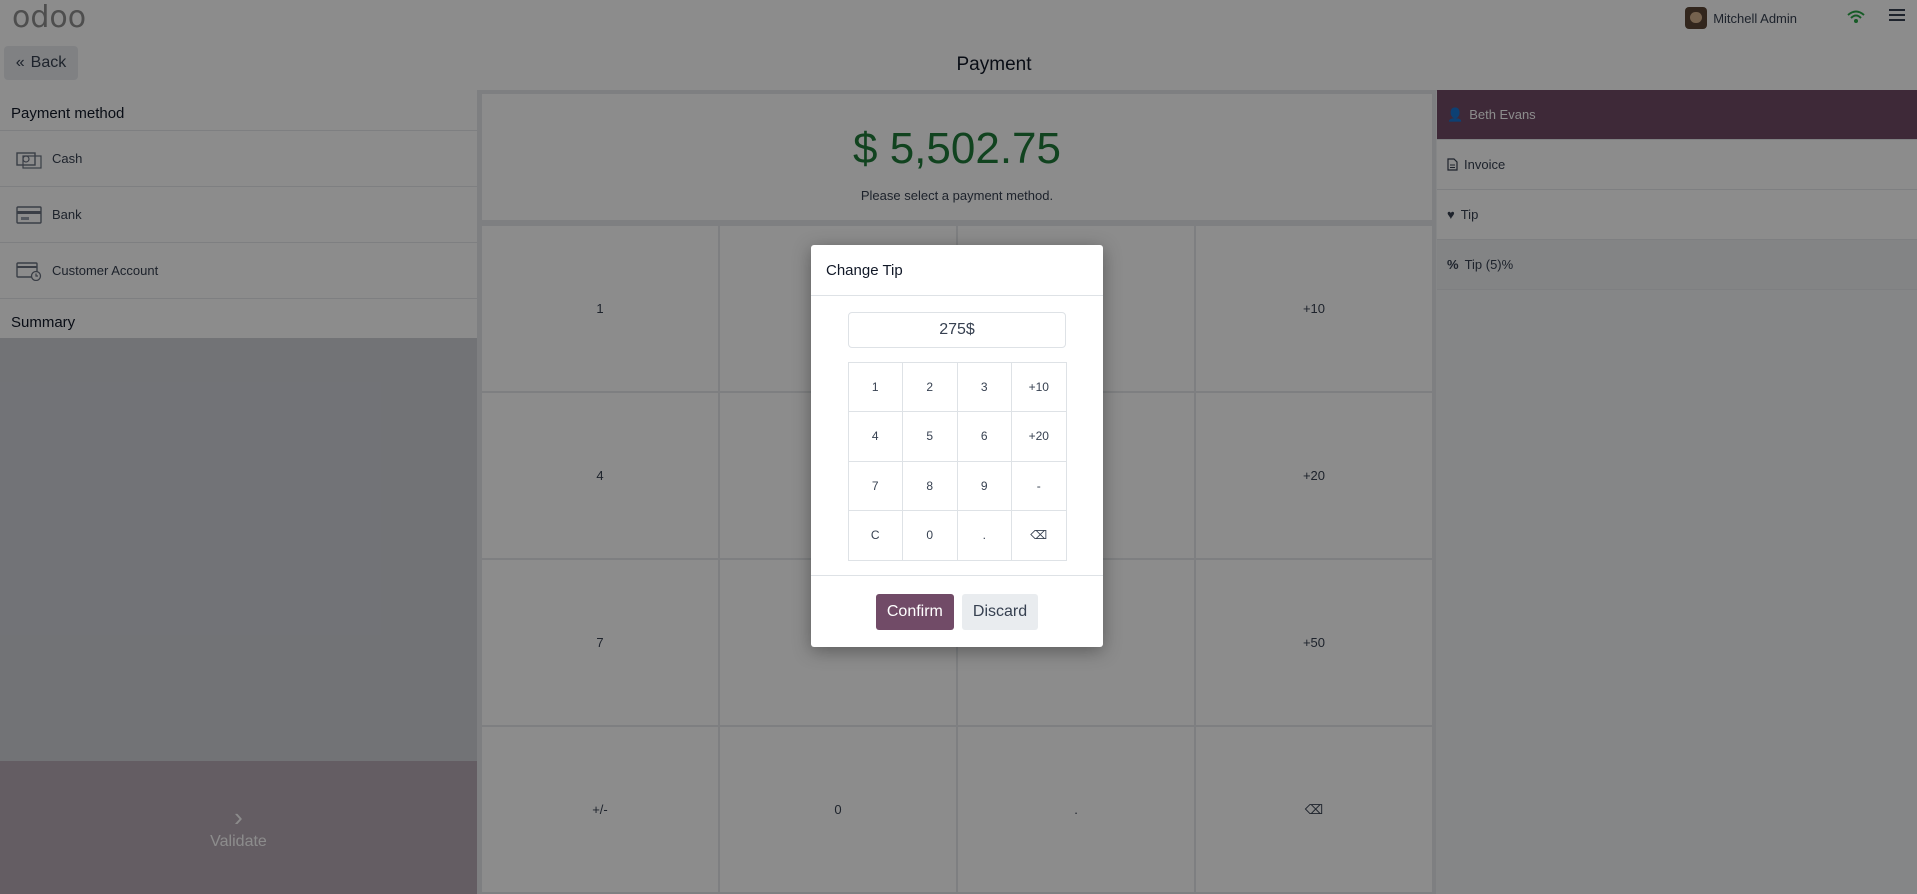  Describe the element at coordinates (957, 270) in the screenshot. I see `dialog-title: Change Tip` at that location.